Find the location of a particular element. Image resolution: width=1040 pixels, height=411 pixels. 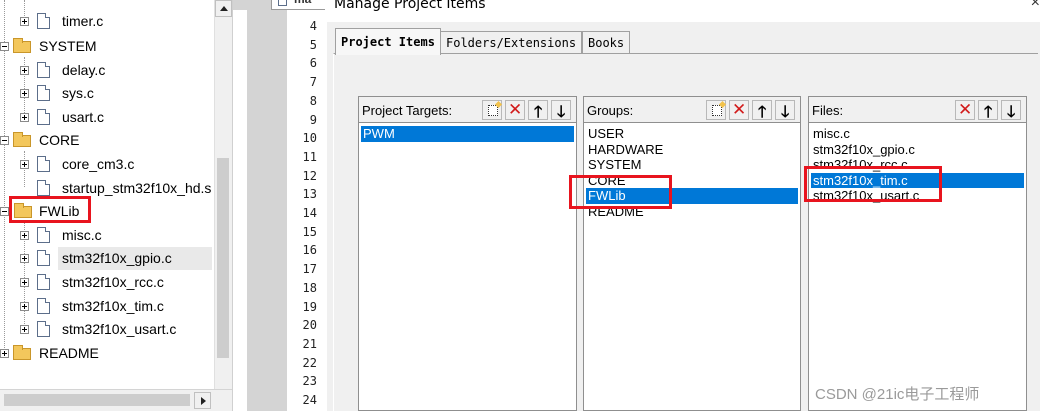

files-header: Files: ✕ 🡑 🡓 is located at coordinates (917, 110).